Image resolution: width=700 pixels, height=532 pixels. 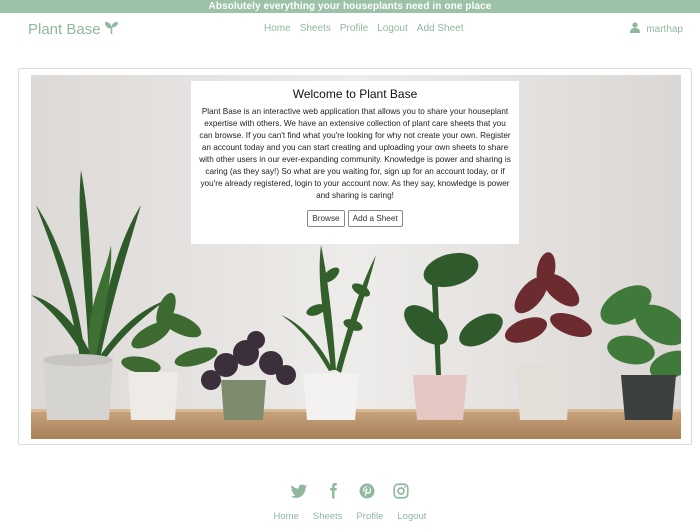 I want to click on user-menu: marthap, so click(x=656, y=29).